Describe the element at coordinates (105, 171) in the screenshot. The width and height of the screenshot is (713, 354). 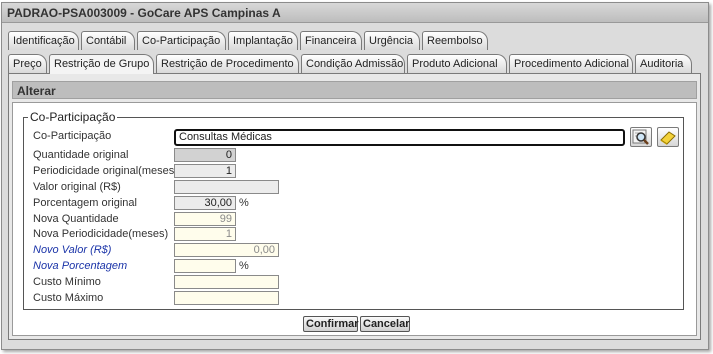
I see `label-periodicidade-original: Periodicidade original(meses)` at that location.